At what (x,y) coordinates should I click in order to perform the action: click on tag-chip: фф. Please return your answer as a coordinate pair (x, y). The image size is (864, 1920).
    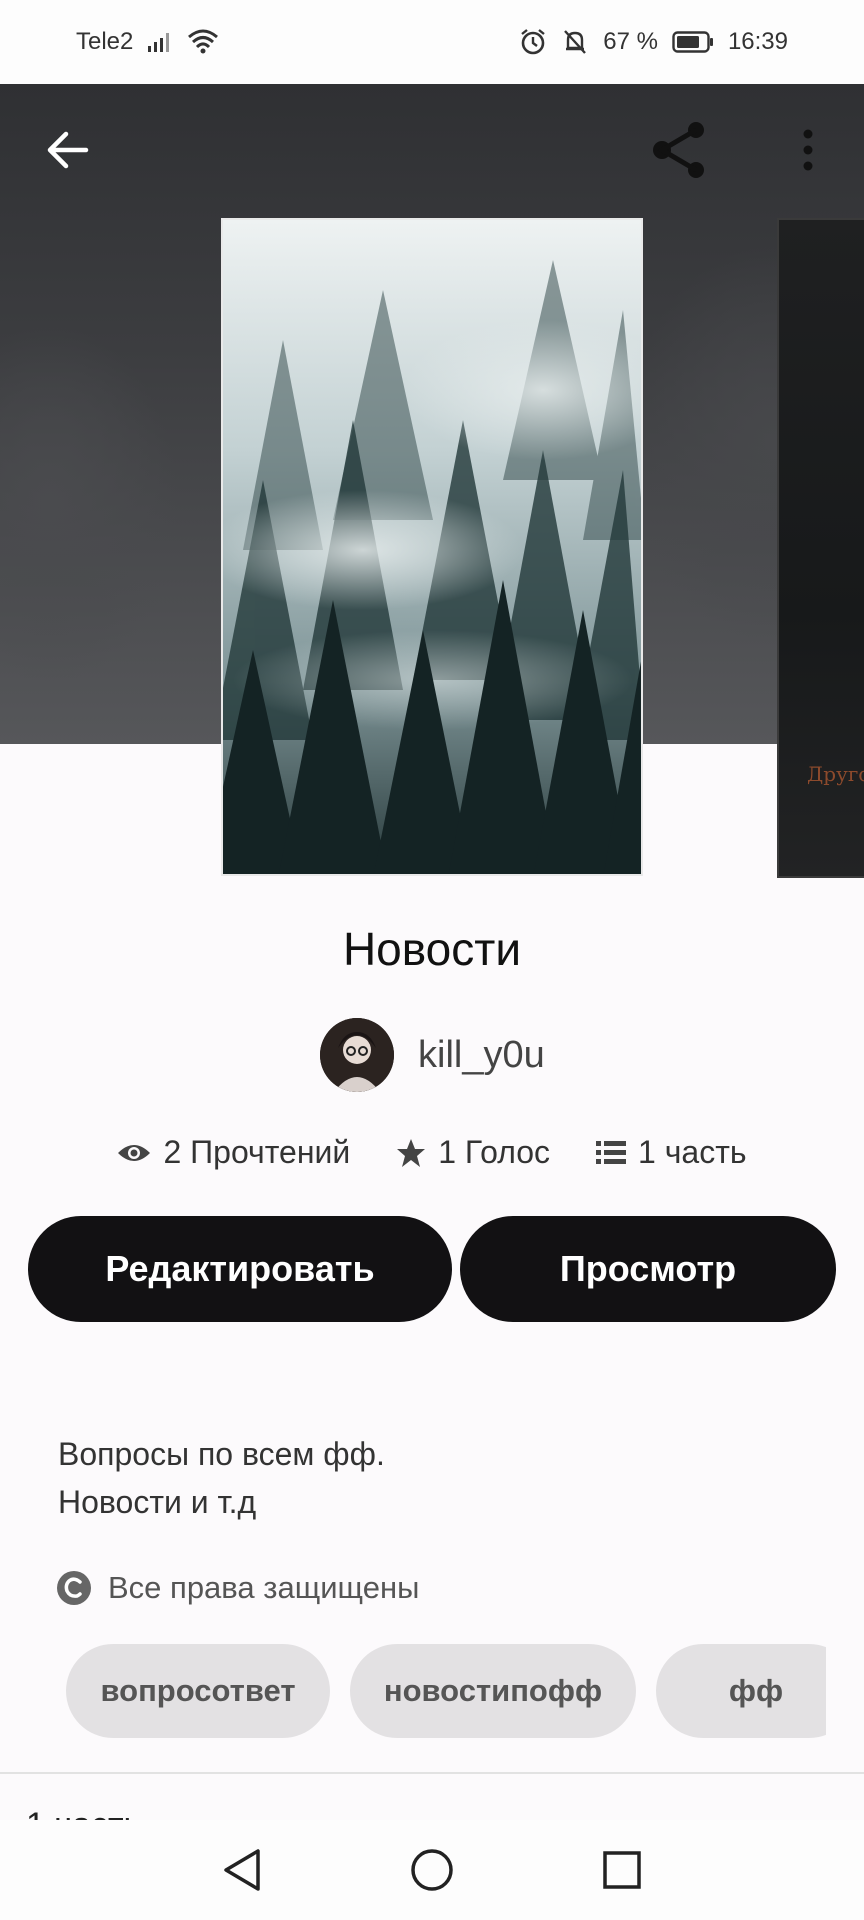
    Looking at the image, I should click on (741, 1691).